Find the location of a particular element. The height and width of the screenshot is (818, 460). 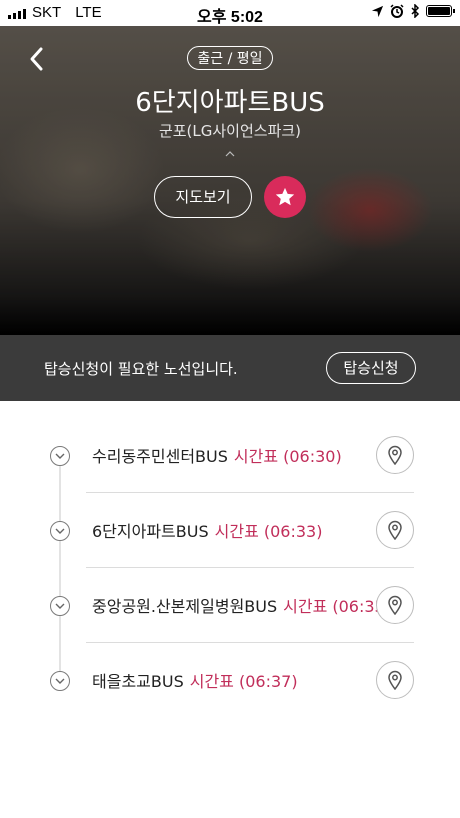

bluetooth-icon is located at coordinates (415, 11).